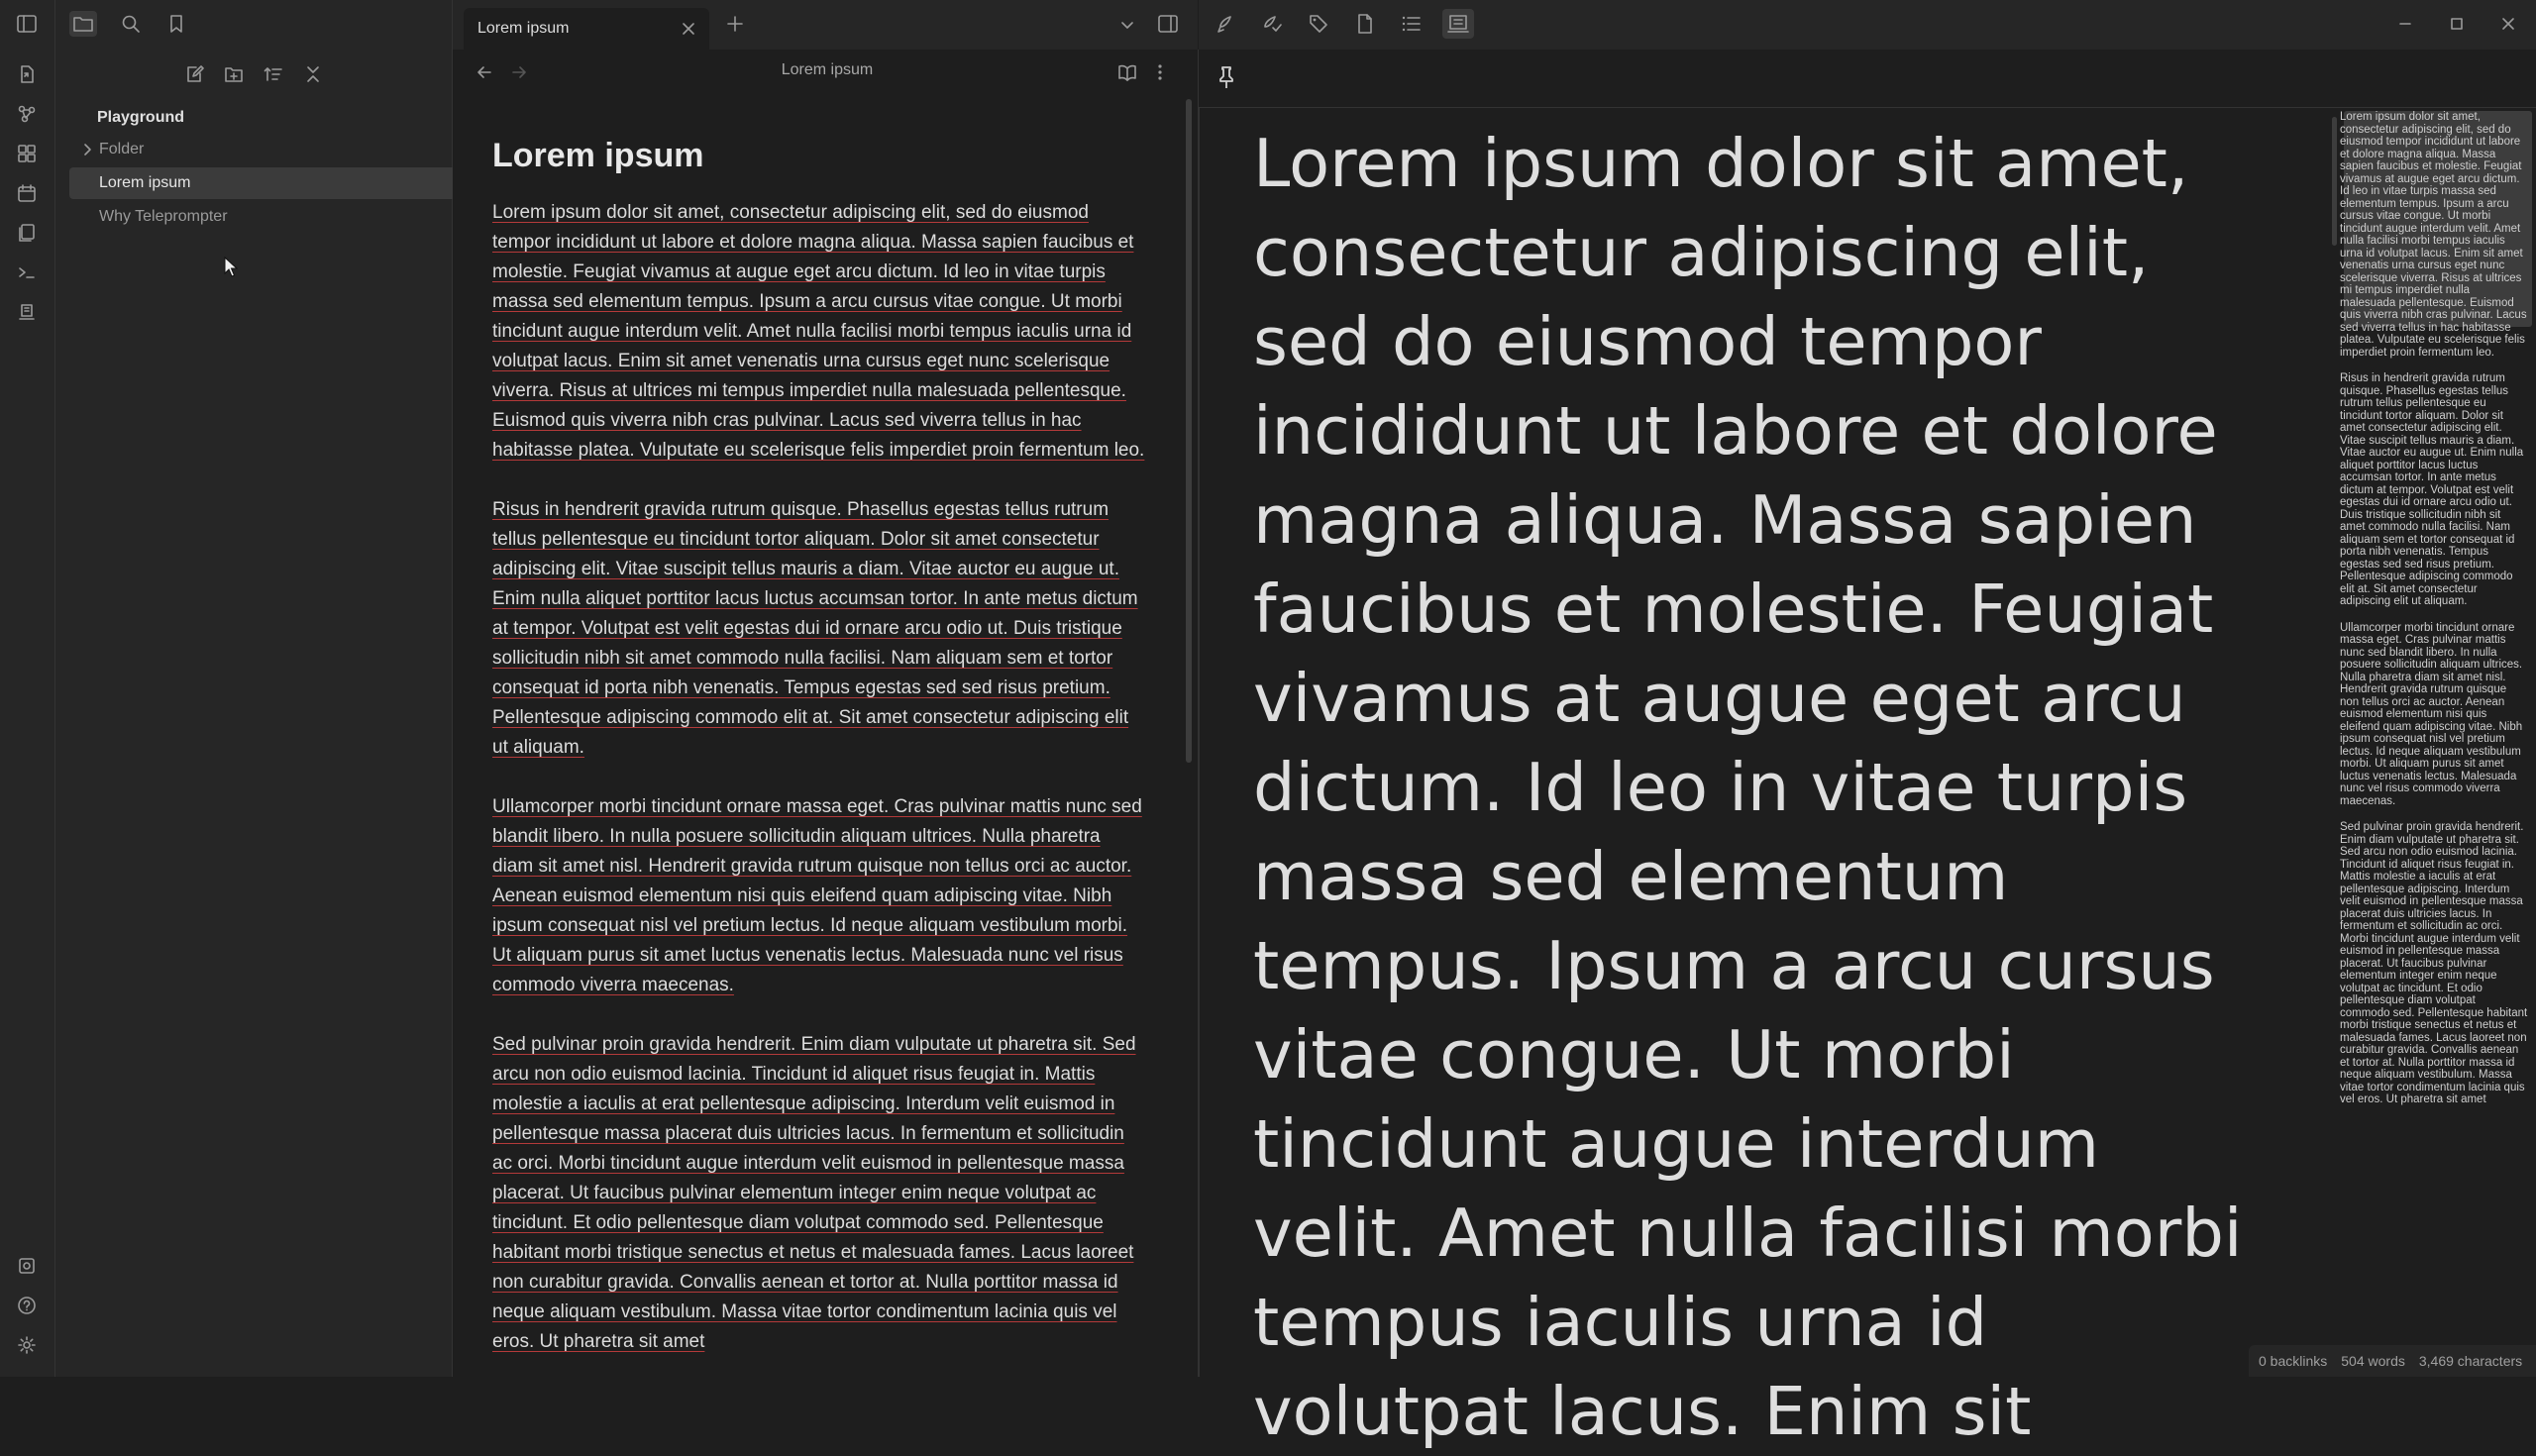 The height and width of the screenshot is (1456, 2536). I want to click on file-icon, so click(1365, 24).